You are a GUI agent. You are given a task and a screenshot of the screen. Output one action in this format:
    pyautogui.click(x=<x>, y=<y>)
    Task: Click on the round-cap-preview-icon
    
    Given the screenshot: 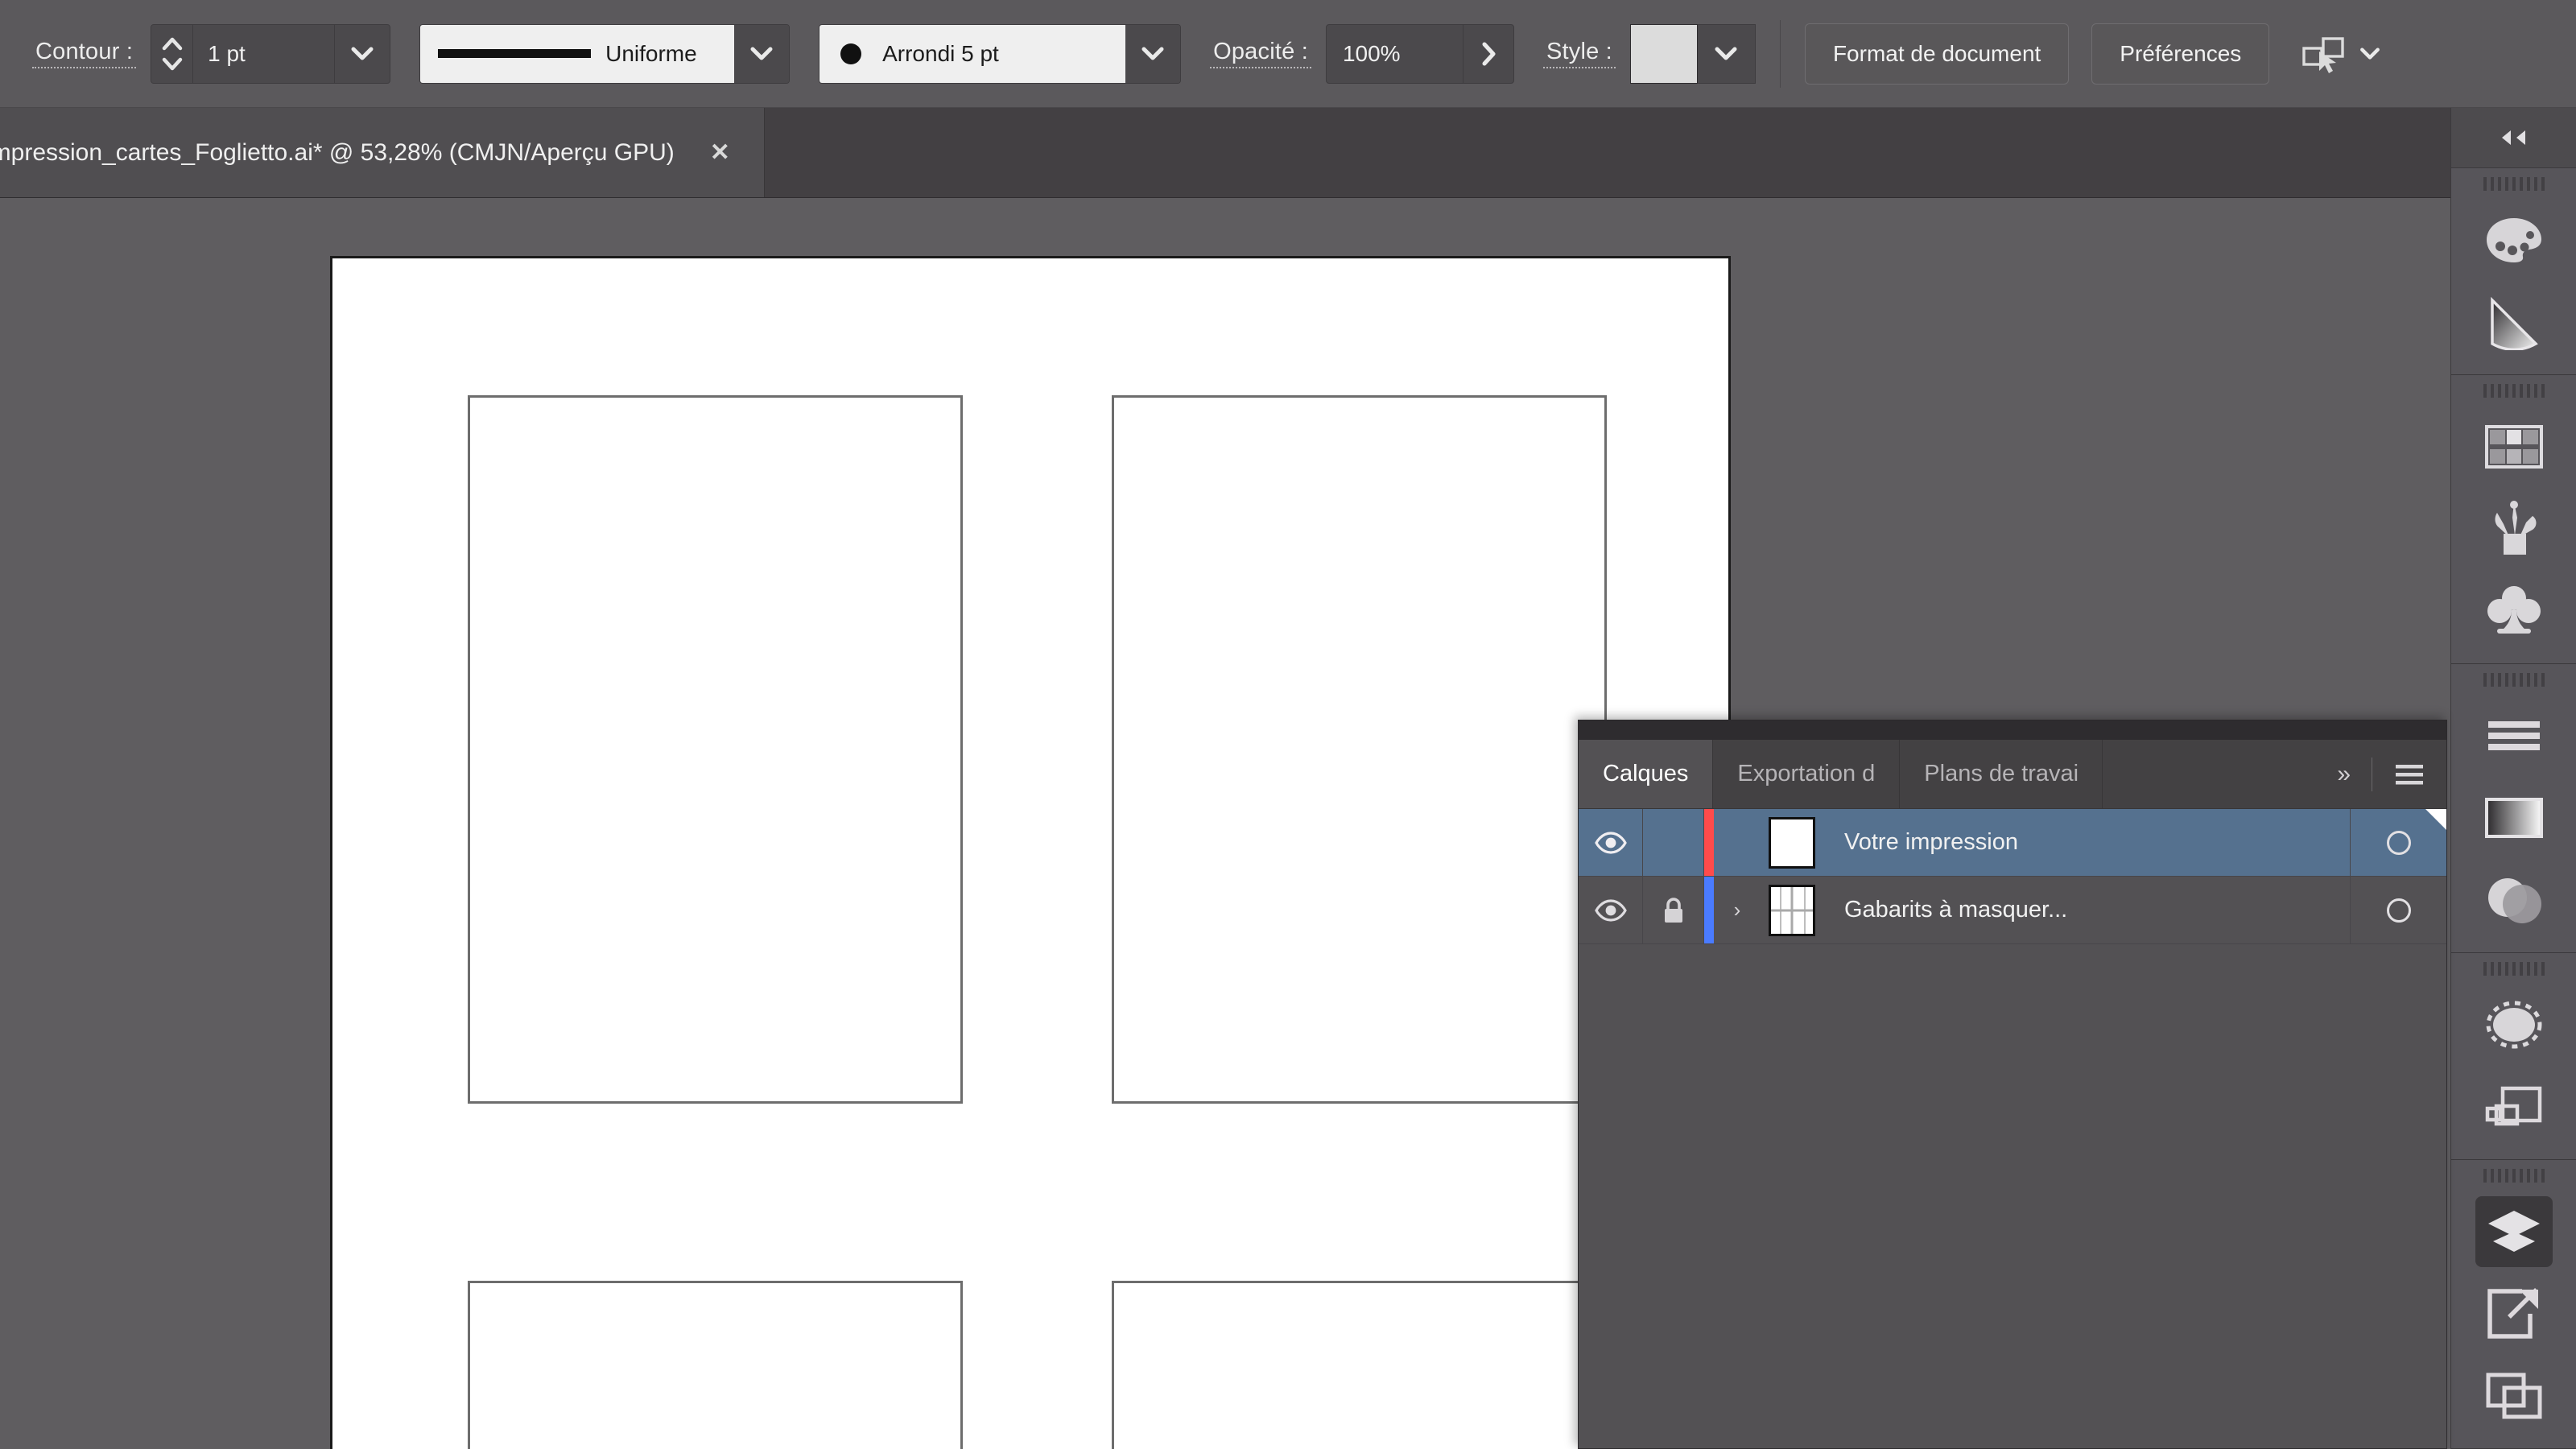 What is the action you would take?
    pyautogui.click(x=851, y=53)
    